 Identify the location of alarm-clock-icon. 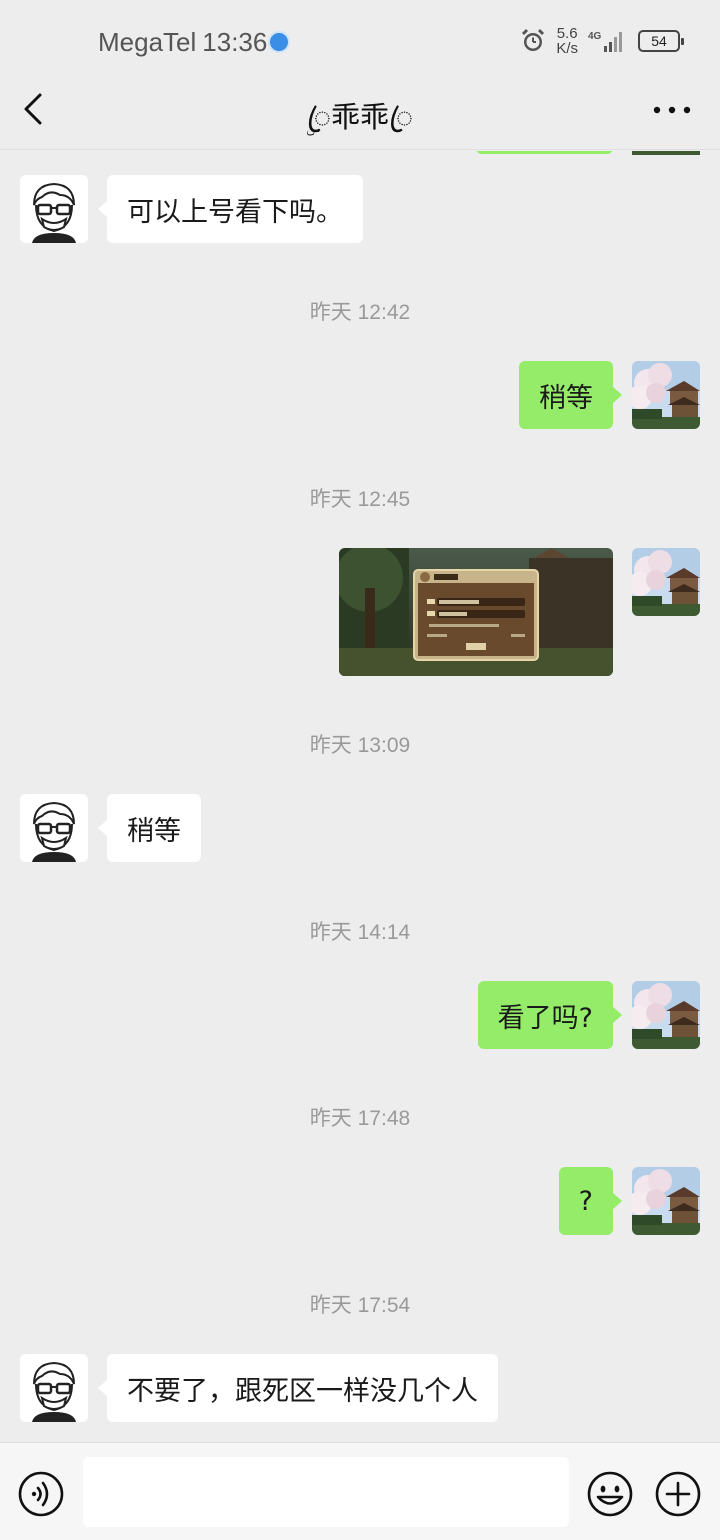
(533, 39).